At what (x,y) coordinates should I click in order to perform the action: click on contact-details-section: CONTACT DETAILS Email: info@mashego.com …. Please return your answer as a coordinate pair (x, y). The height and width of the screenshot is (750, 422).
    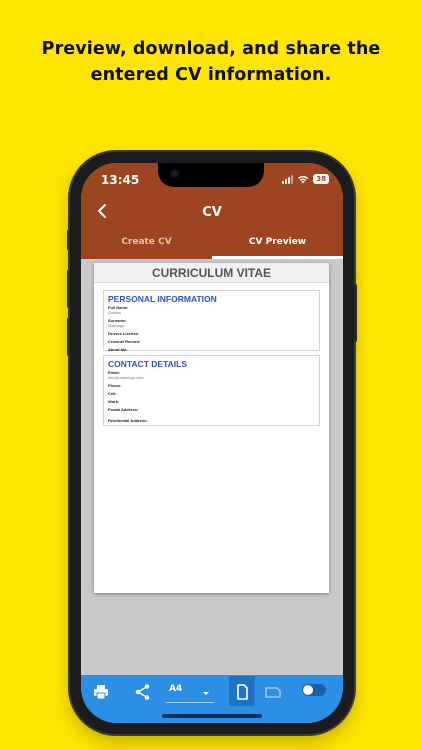
    Looking at the image, I should click on (211, 390).